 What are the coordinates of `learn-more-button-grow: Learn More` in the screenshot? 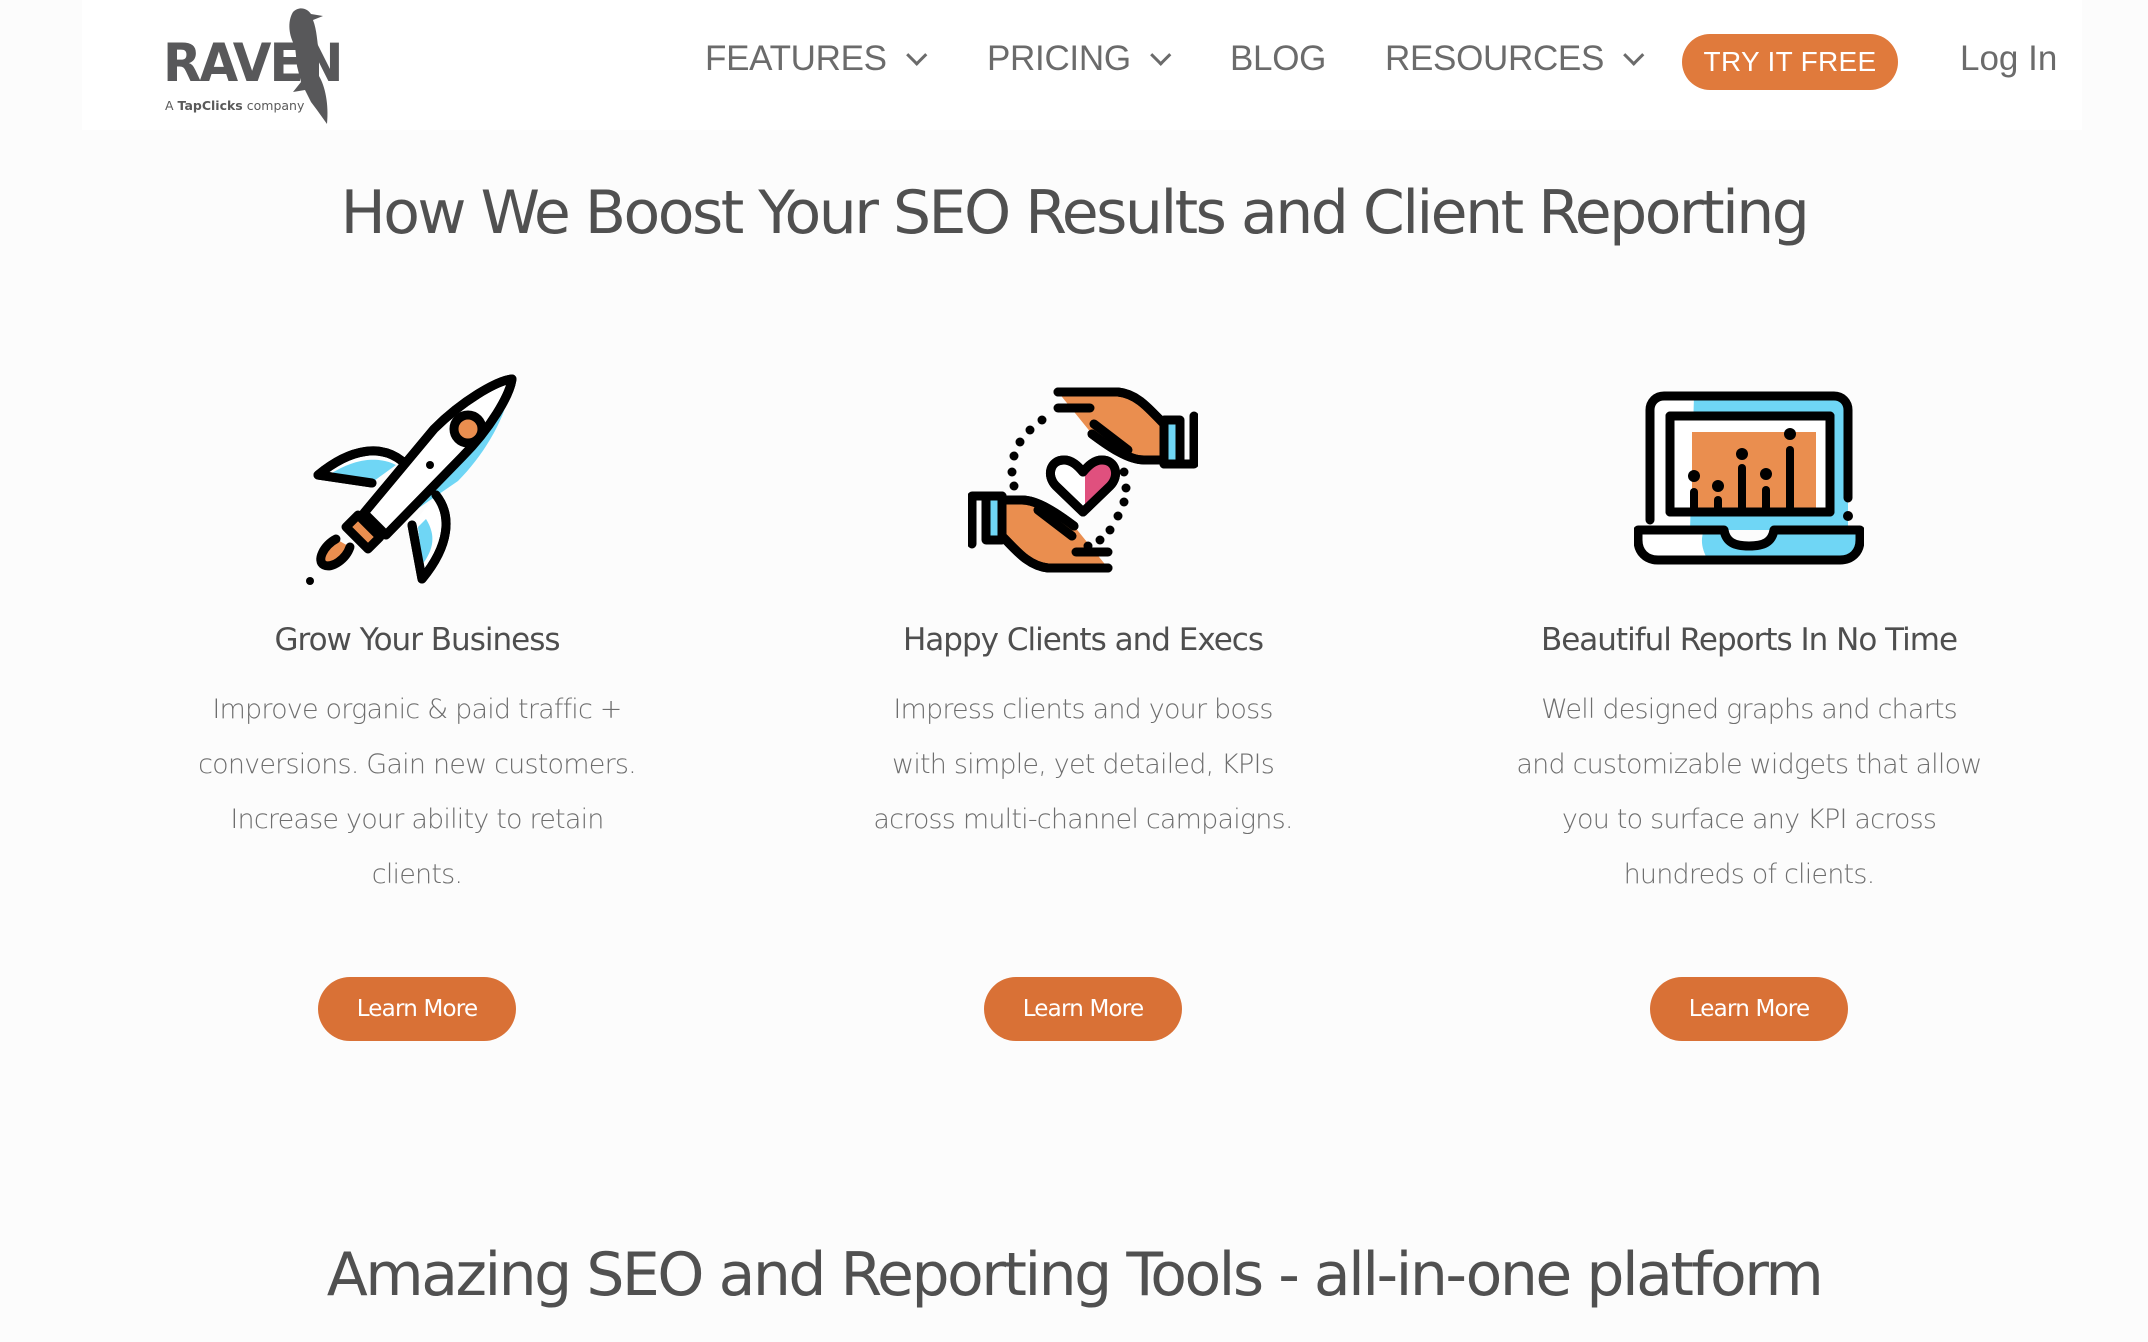 It's located at (417, 1009).